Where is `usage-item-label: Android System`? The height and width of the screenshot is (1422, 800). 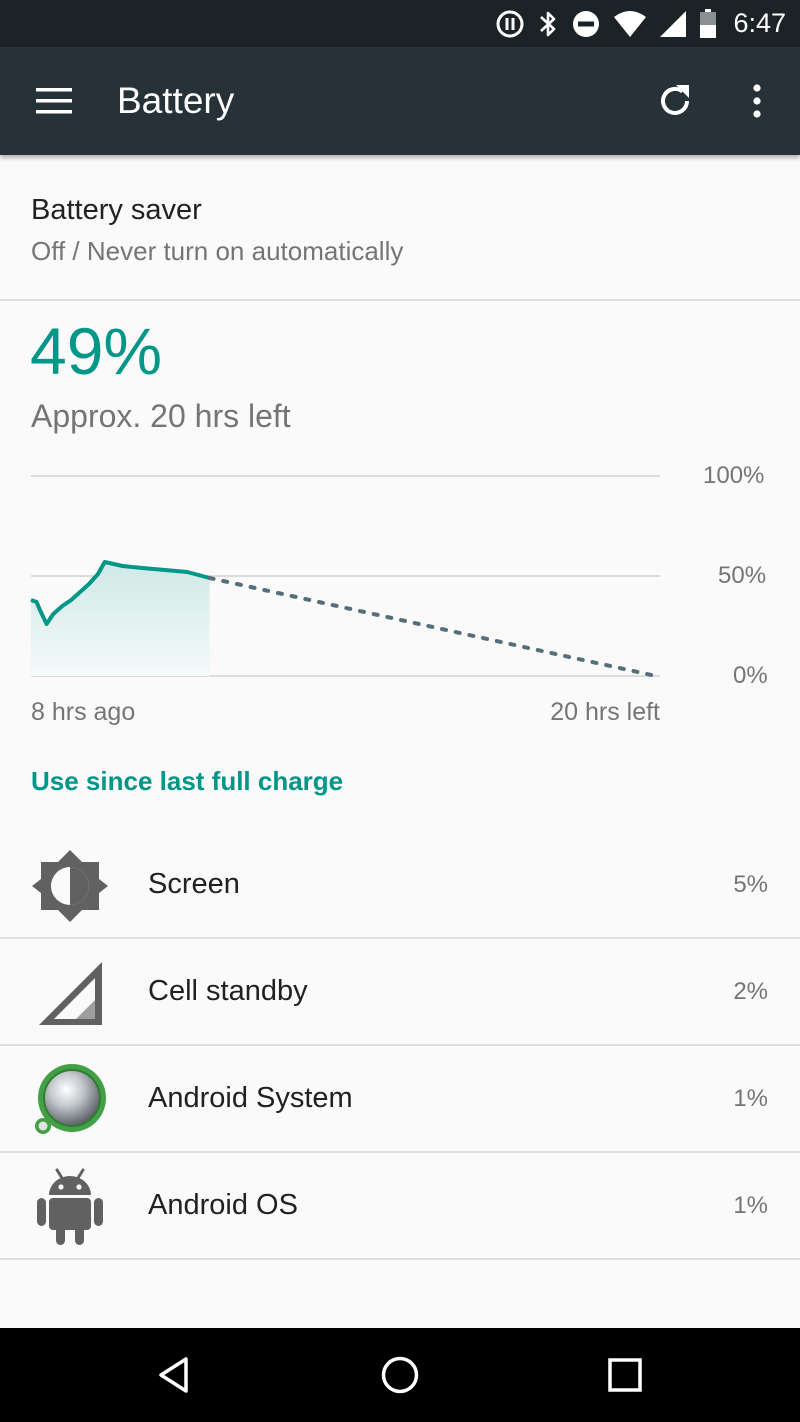
usage-item-label: Android System is located at coordinates (250, 1098).